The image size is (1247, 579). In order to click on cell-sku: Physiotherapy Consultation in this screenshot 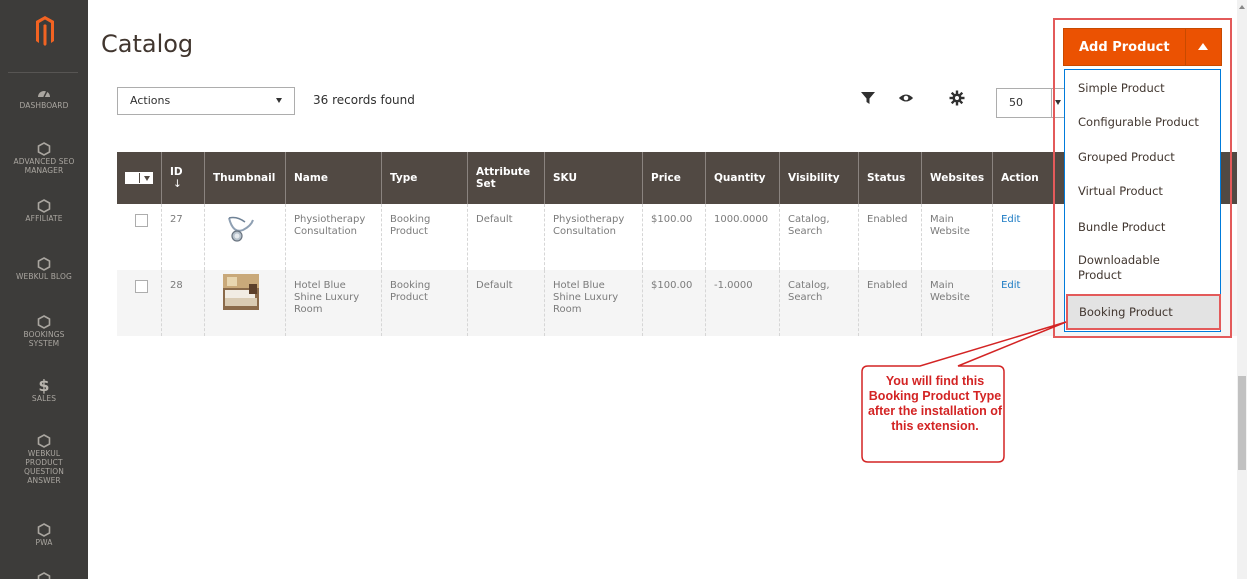, I will do `click(593, 237)`.